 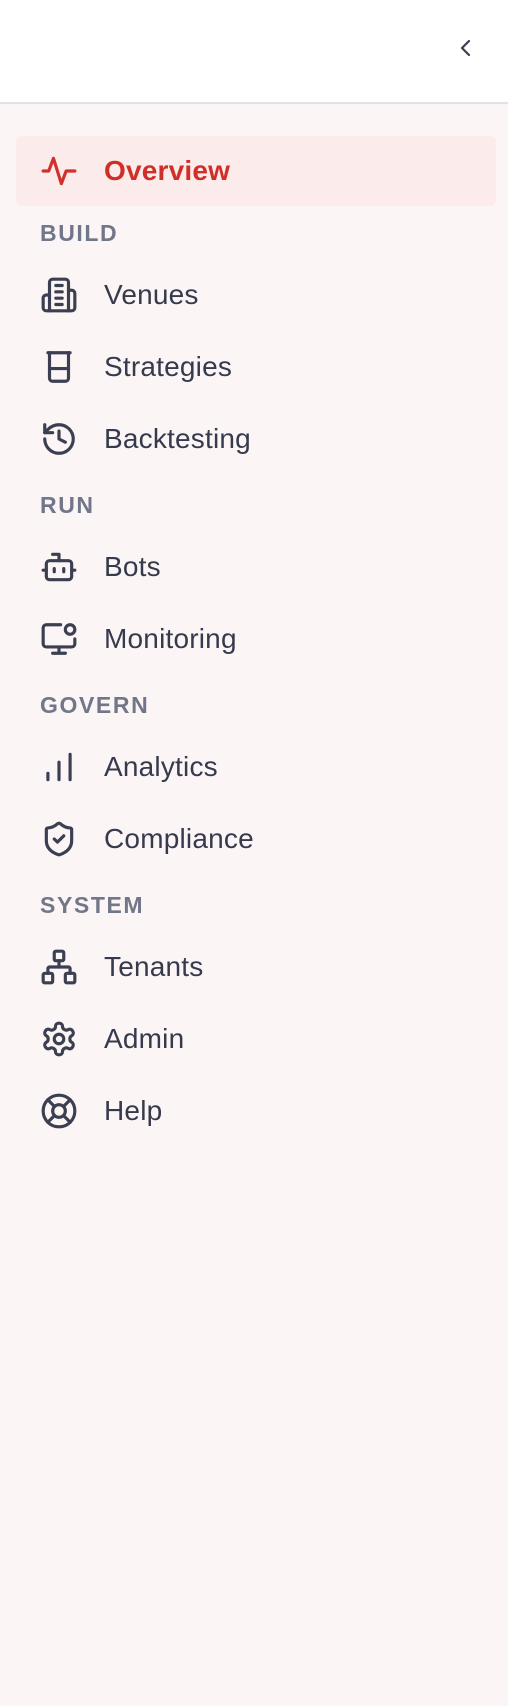 I want to click on shield-check-icon, so click(x=59, y=839).